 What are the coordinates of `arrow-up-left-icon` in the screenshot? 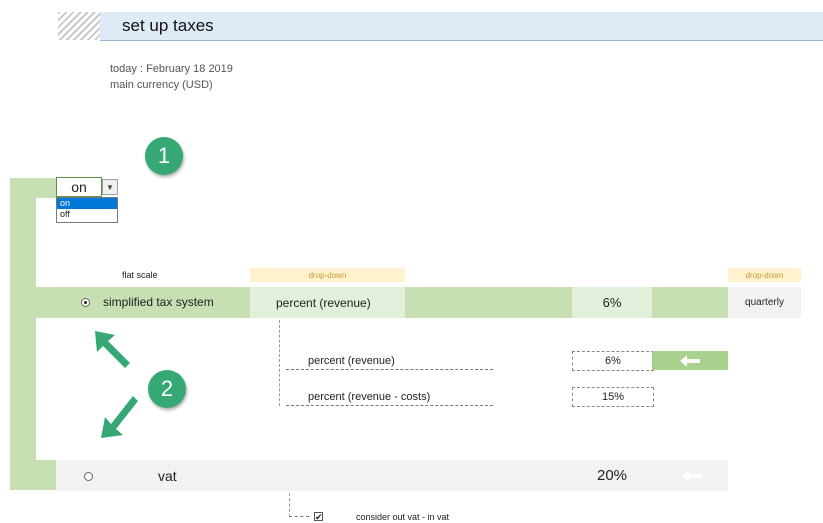 It's located at (112, 349).